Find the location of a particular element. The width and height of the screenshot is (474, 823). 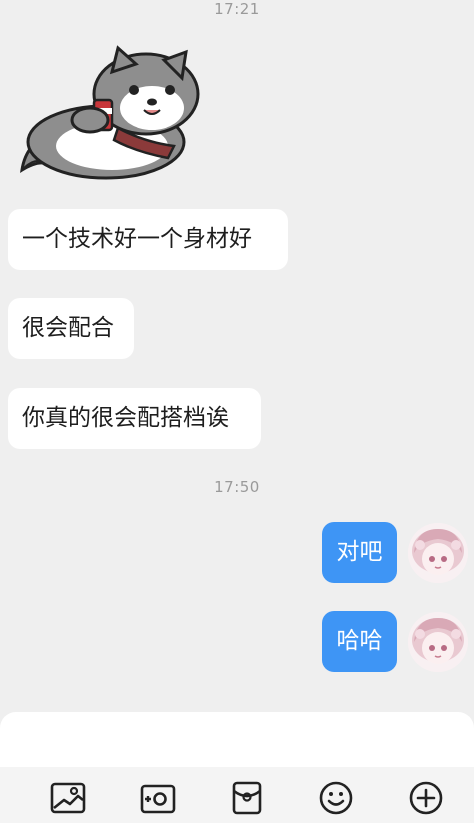

received-message: 很会配合 is located at coordinates (71, 328).